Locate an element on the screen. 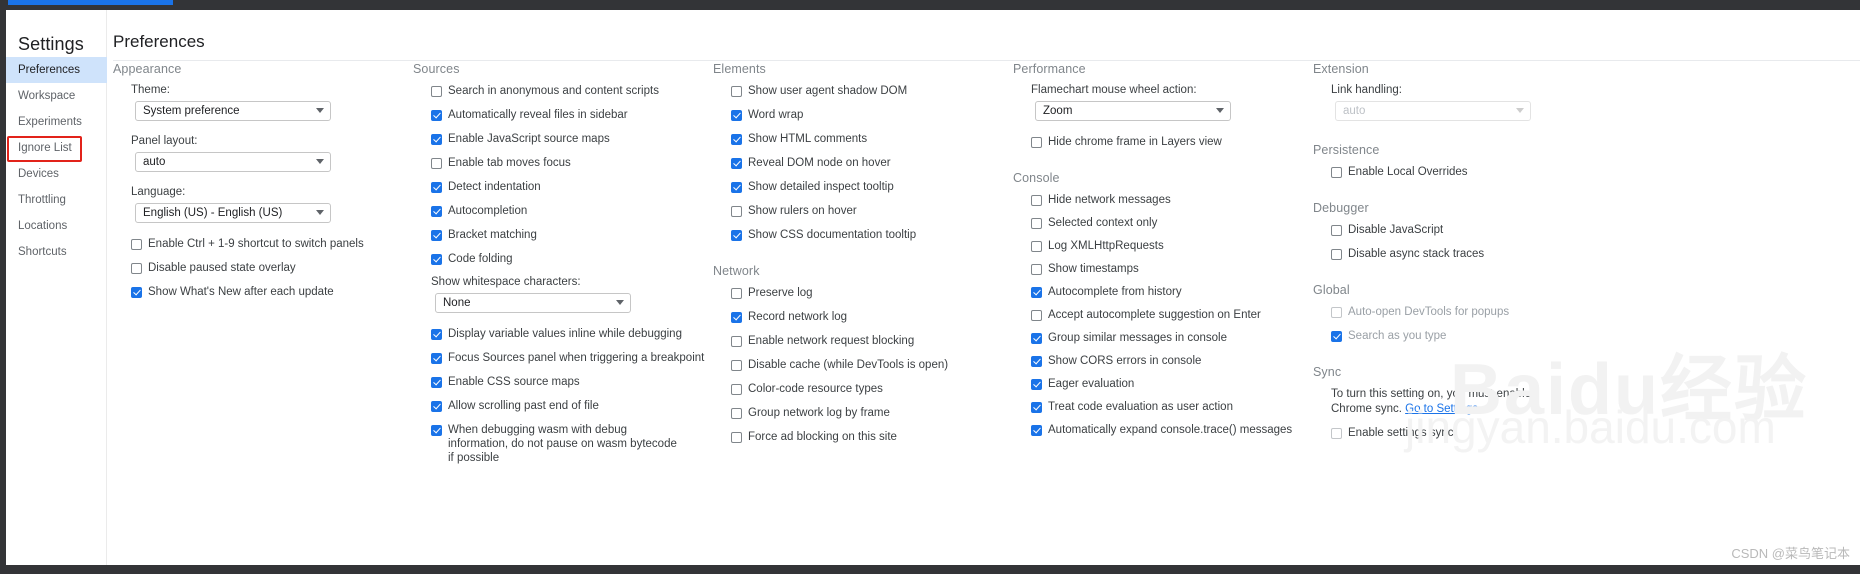 The height and width of the screenshot is (574, 1860). checkbox-row-group-similar-messages: Group similar messages in console is located at coordinates (1157, 338).